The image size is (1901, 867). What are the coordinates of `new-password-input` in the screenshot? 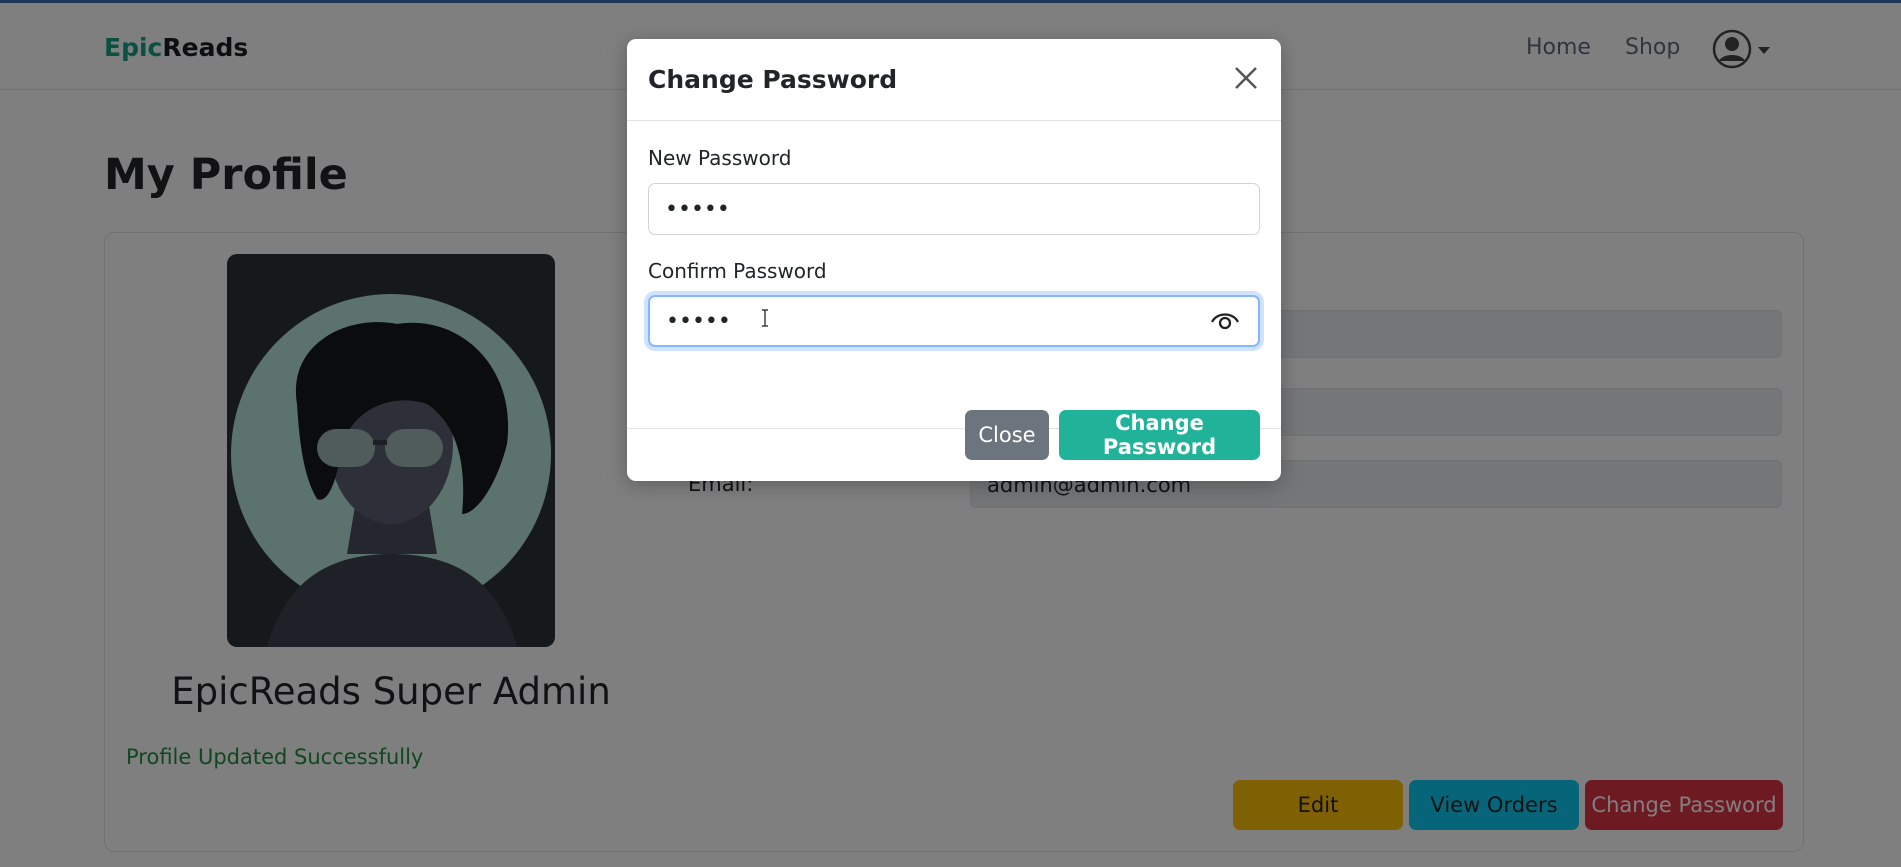 It's located at (954, 209).